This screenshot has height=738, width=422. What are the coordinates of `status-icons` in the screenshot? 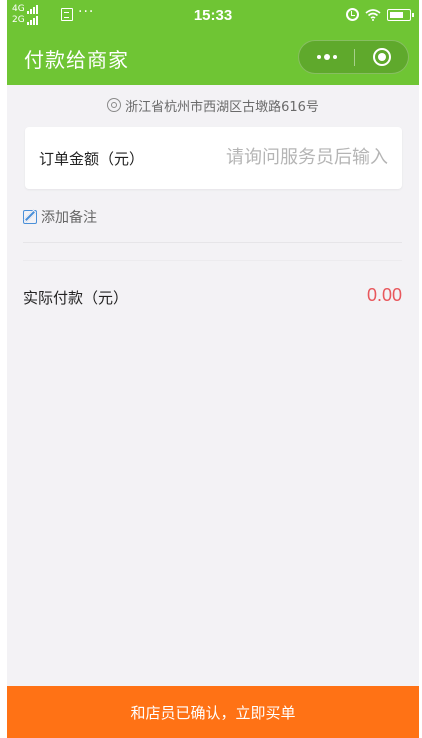 It's located at (380, 14).